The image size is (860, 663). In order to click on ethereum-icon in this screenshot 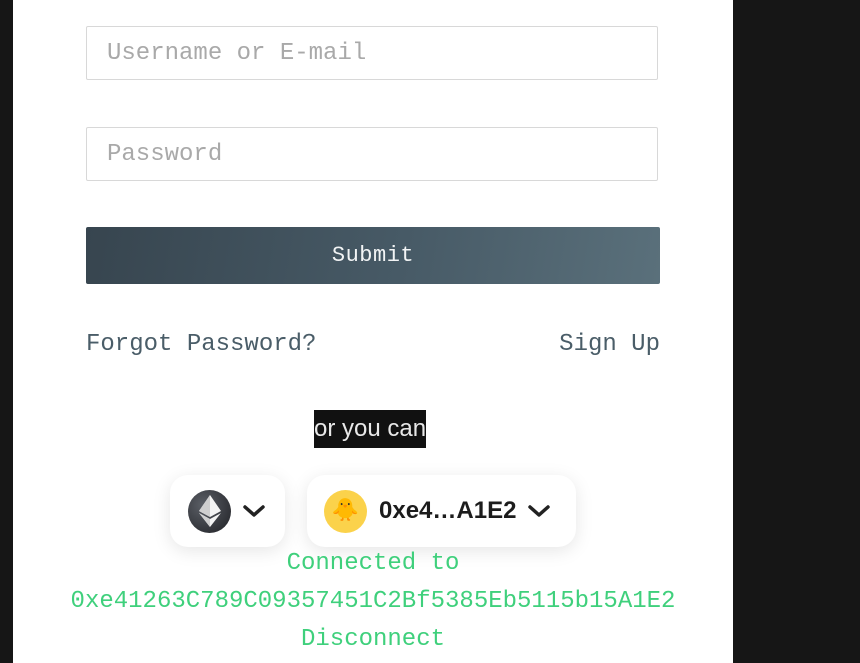, I will do `click(209, 511)`.